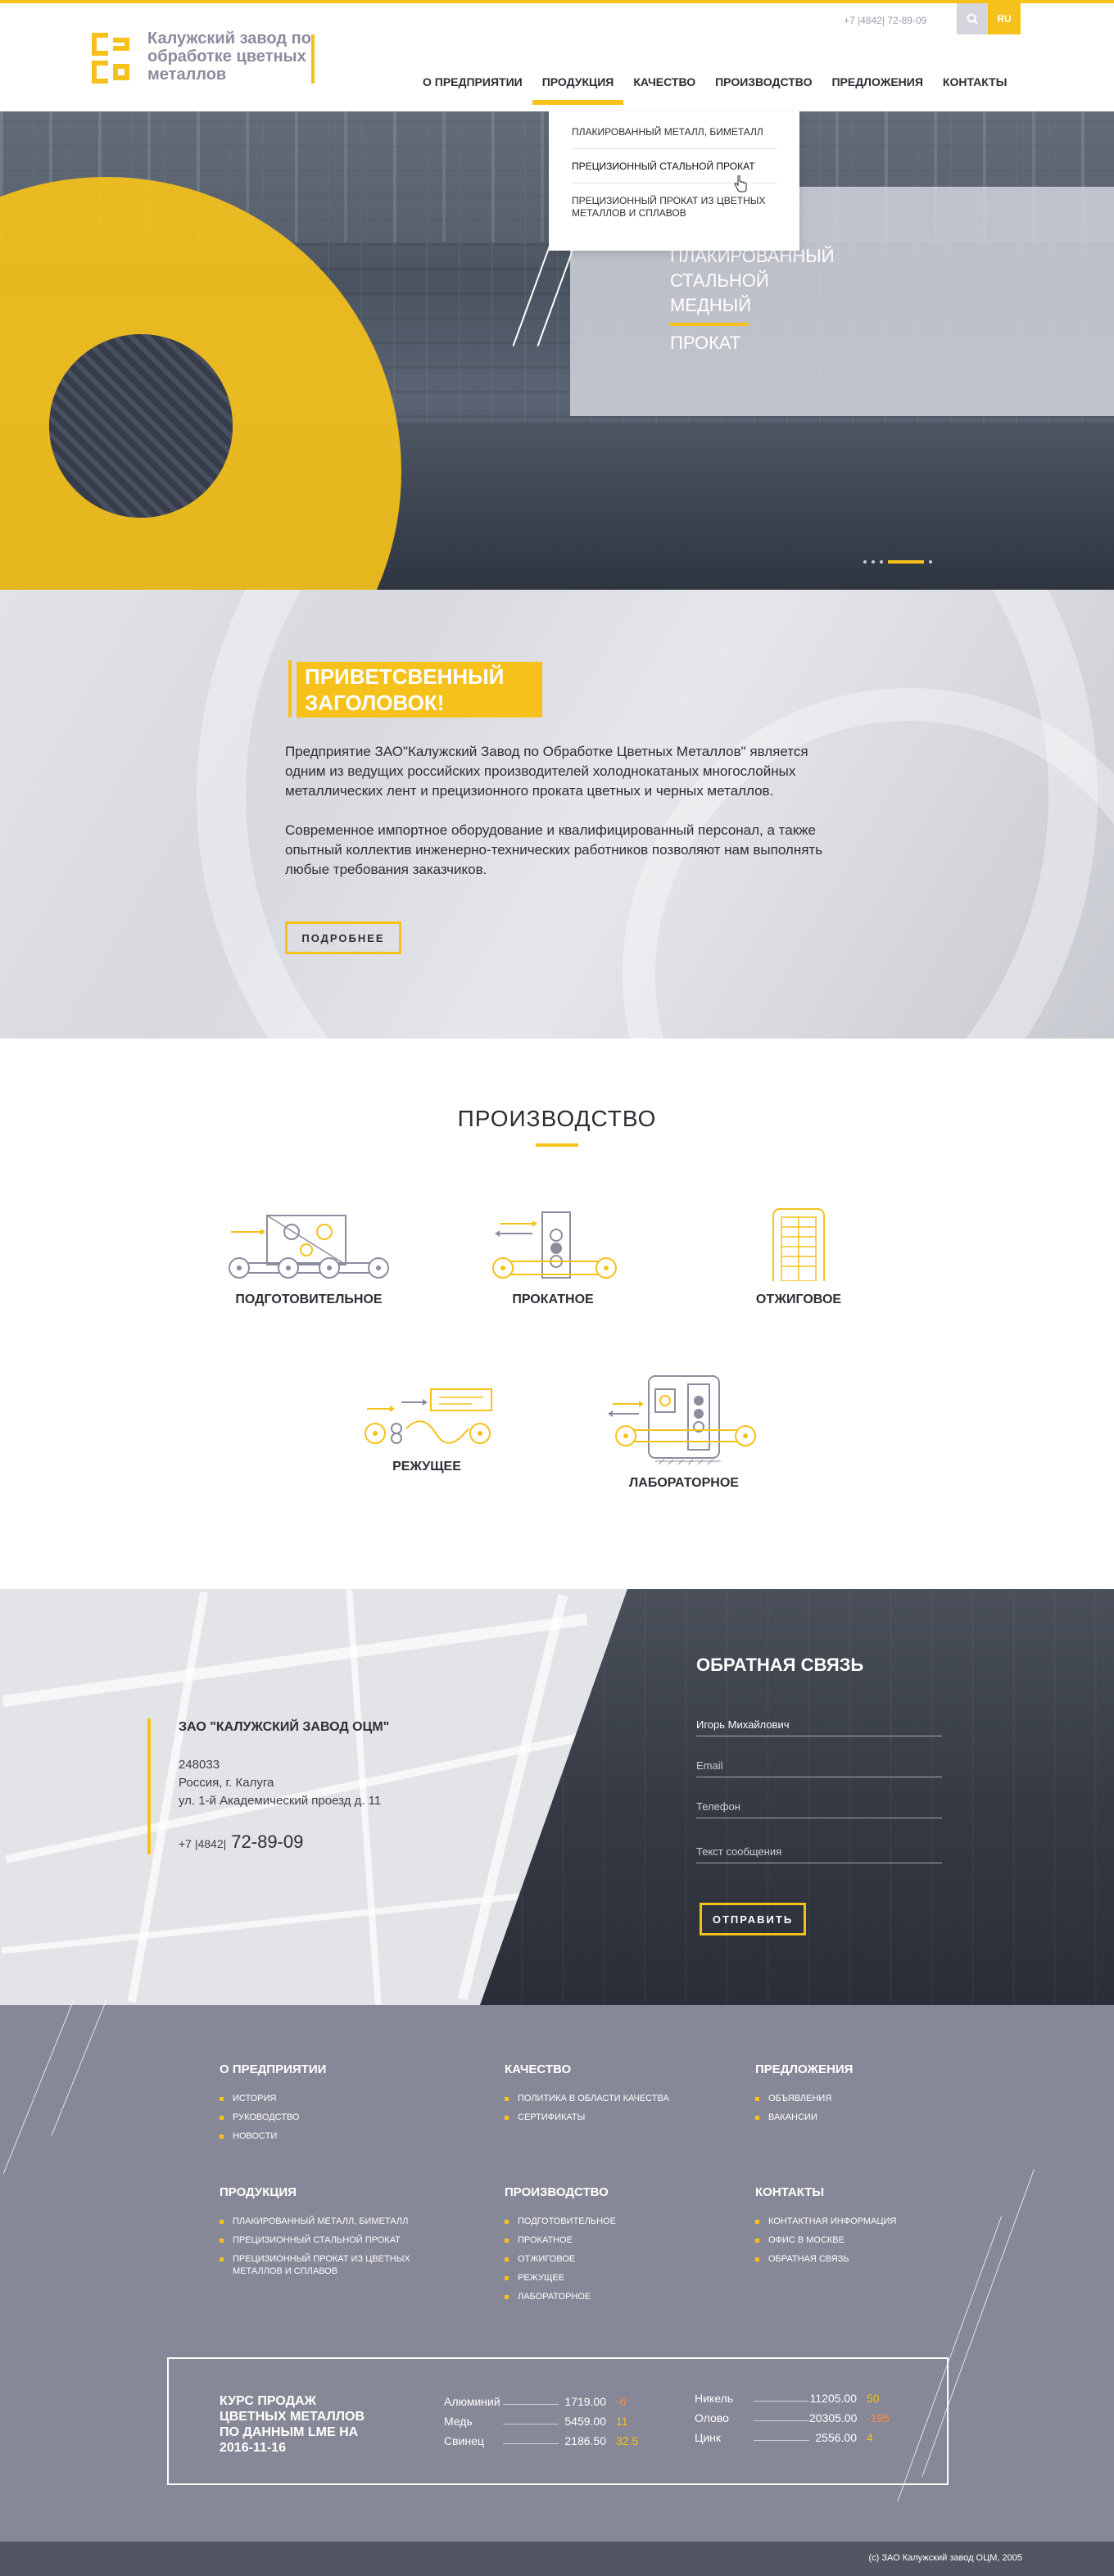  What do you see at coordinates (560, 2221) in the screenshot?
I see `footer-link: ПОДГОТОВИТЕЛЬНОЕ` at bounding box center [560, 2221].